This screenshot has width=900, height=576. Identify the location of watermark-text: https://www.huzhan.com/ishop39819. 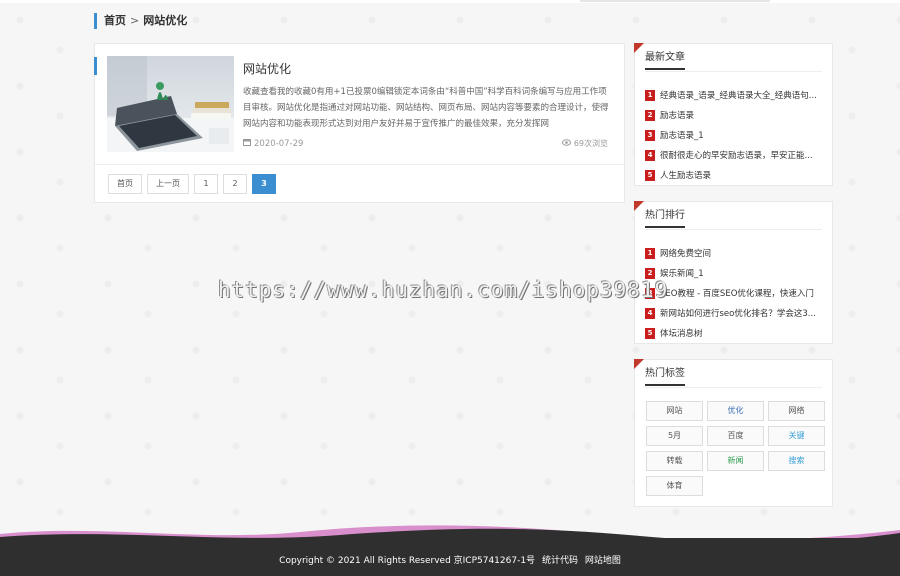
(443, 290).